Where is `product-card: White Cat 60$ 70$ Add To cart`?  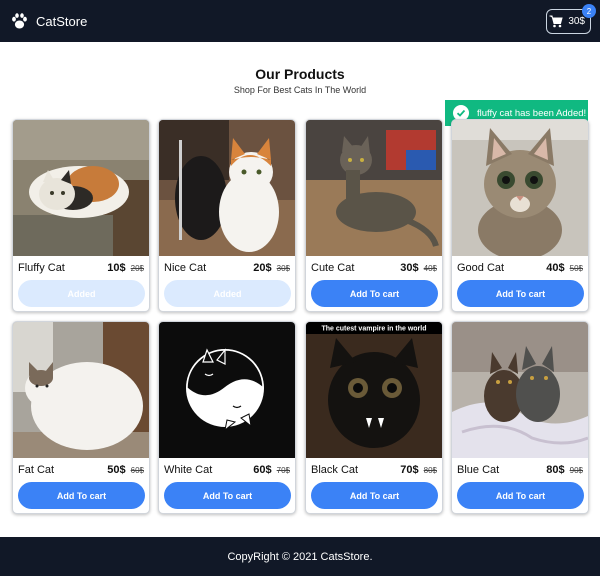 product-card: White Cat 60$ 70$ Add To cart is located at coordinates (227, 417).